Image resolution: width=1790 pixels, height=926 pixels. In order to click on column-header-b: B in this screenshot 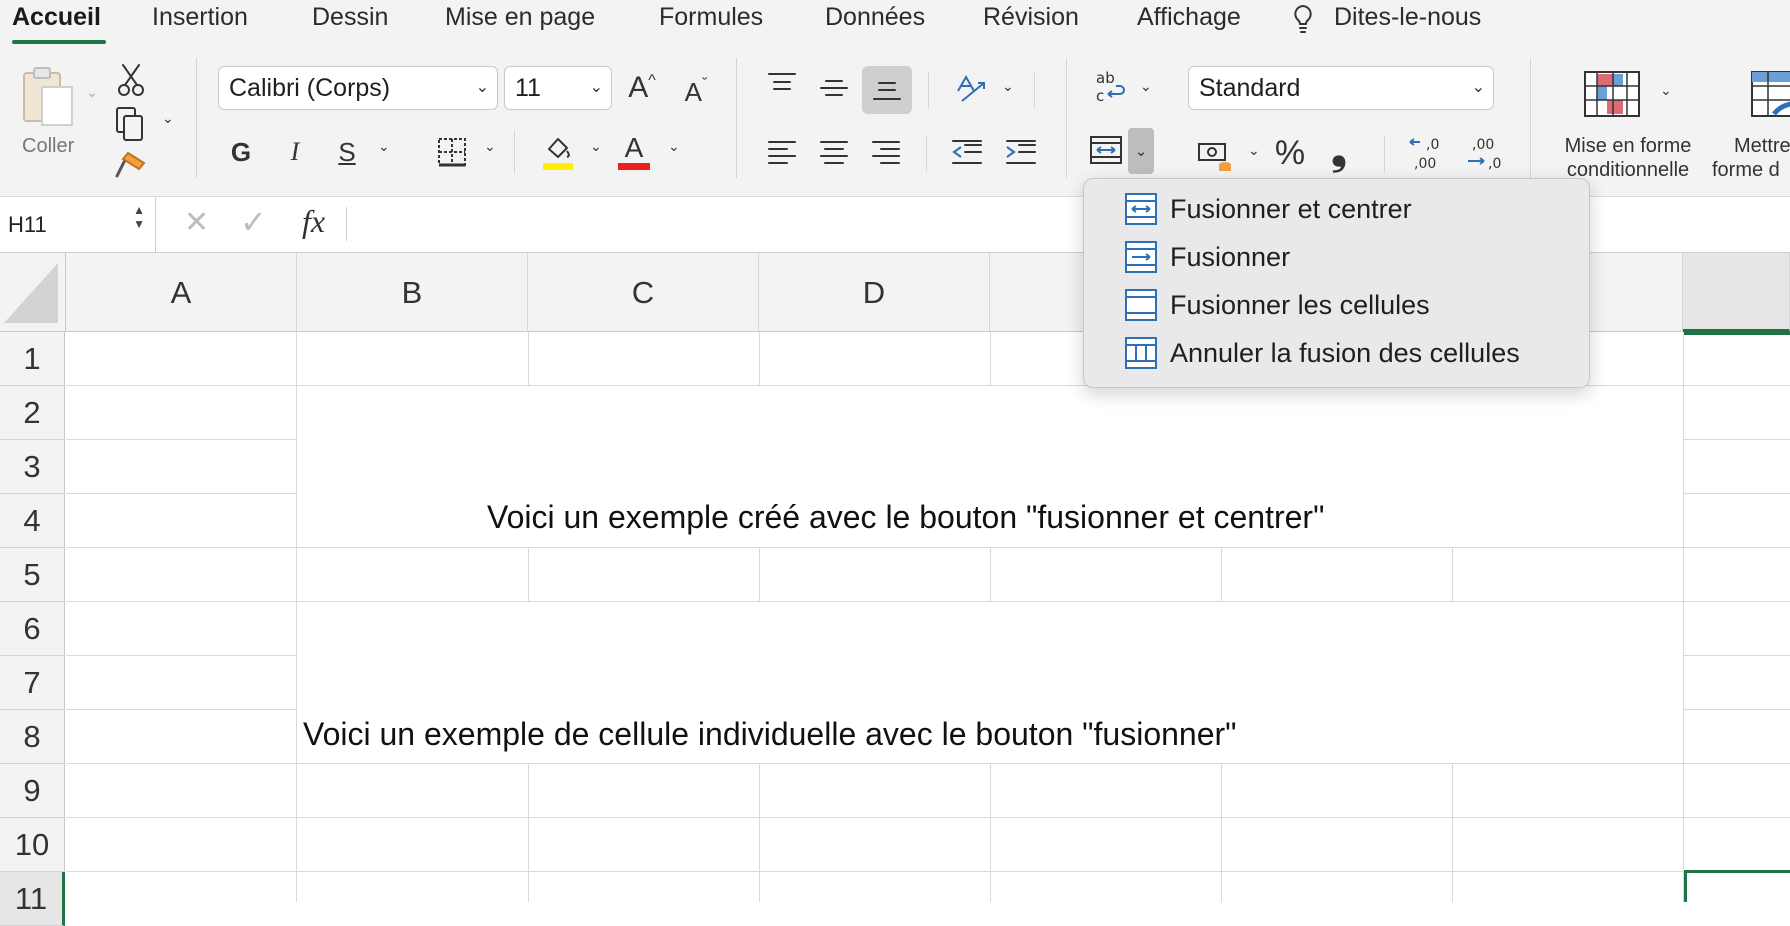, I will do `click(412, 292)`.